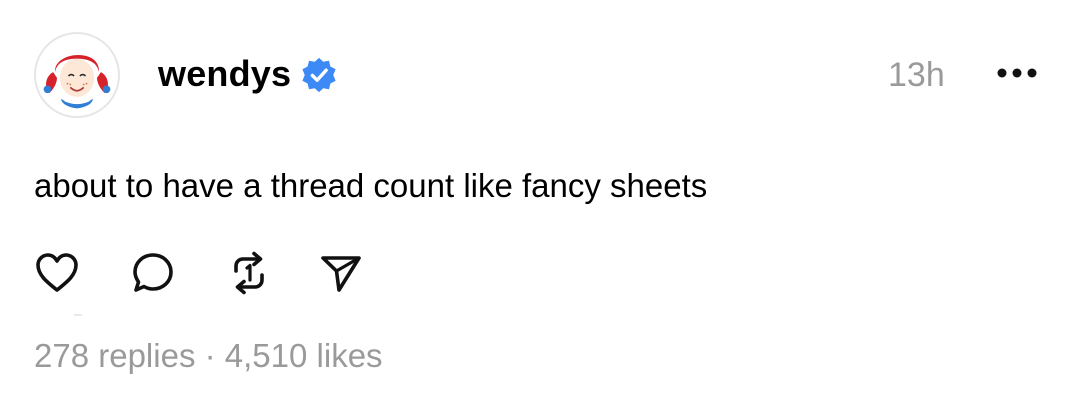 The height and width of the screenshot is (417, 1080). I want to click on wendys-logo-icon, so click(77, 75).